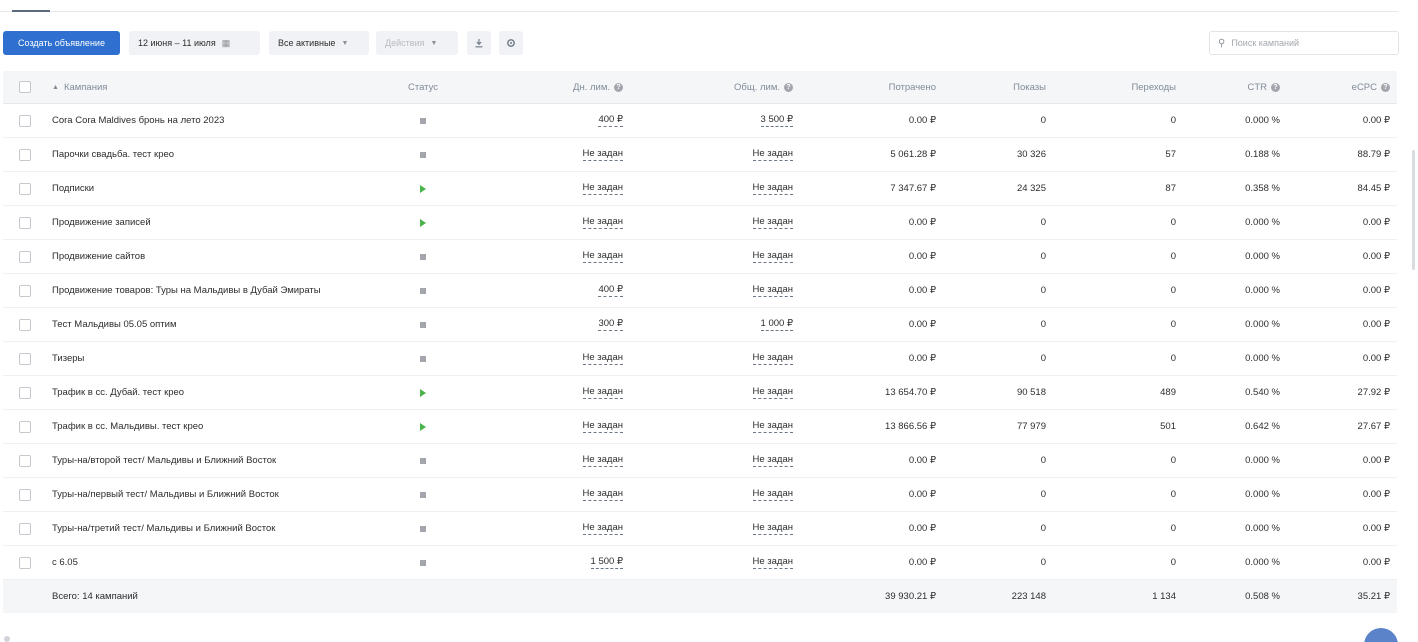  Describe the element at coordinates (548, 290) in the screenshot. I see `day-limit: 400 ₽` at that location.